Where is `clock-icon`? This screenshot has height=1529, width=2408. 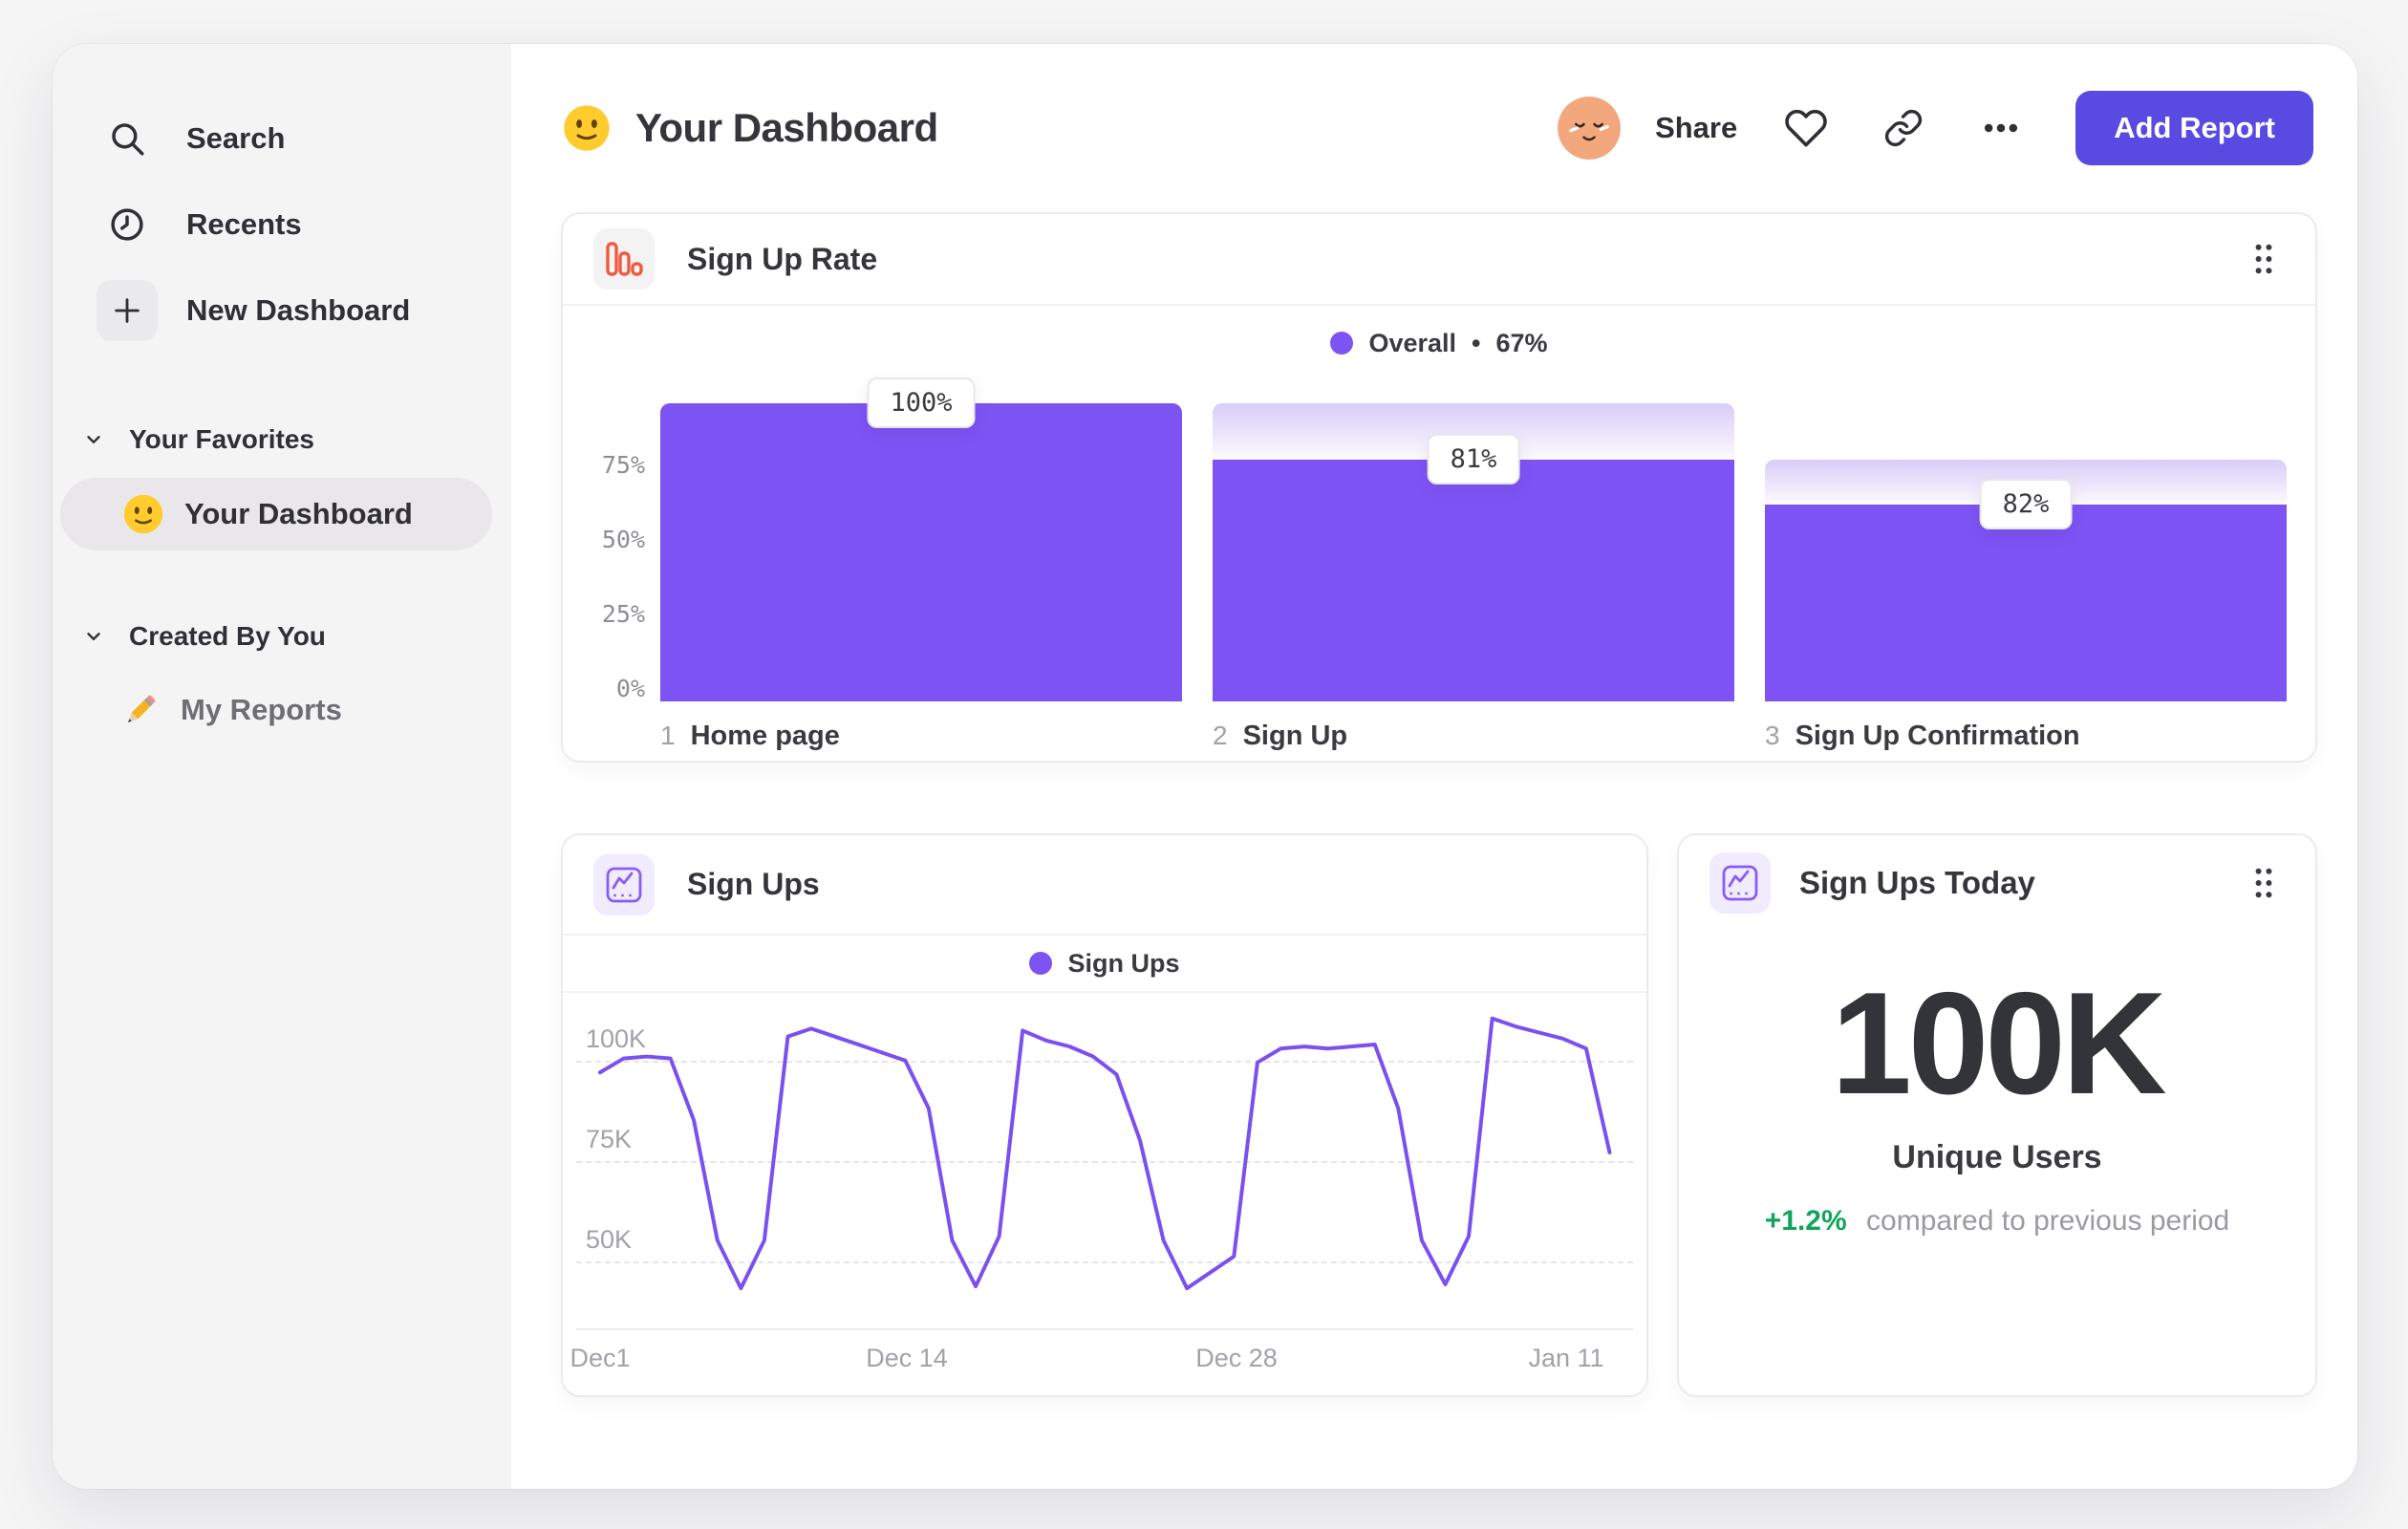 clock-icon is located at coordinates (128, 224).